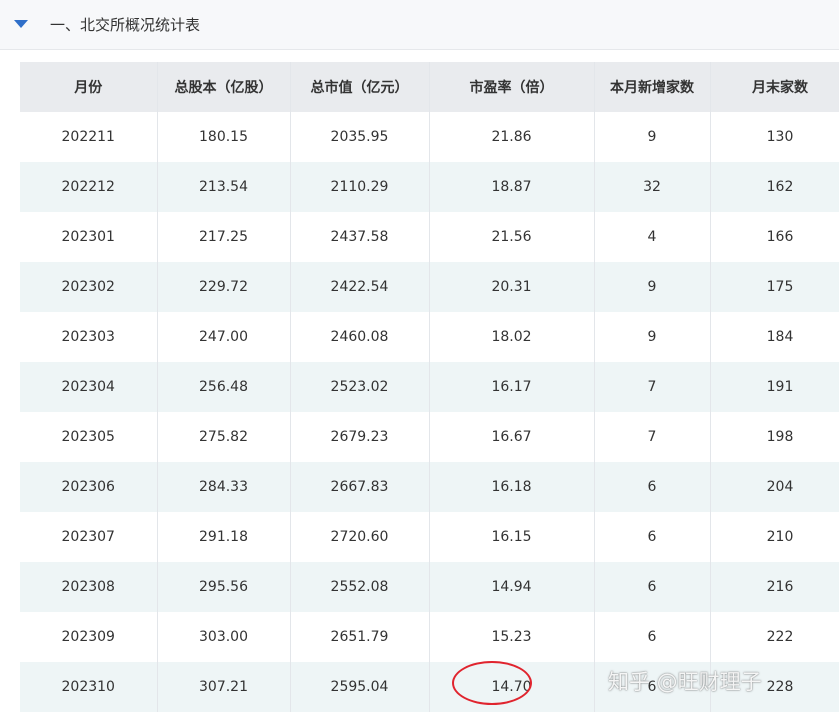 This screenshot has width=839, height=717. I want to click on cell-new-listings: 32, so click(652, 187).